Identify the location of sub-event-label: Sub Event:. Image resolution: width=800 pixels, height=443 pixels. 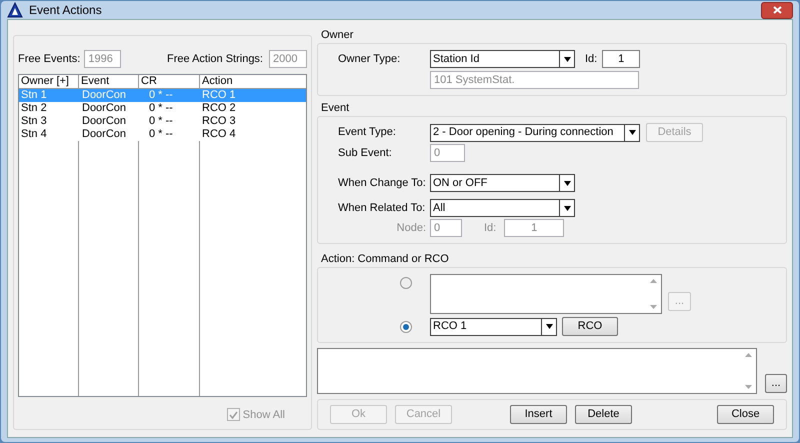
(365, 153).